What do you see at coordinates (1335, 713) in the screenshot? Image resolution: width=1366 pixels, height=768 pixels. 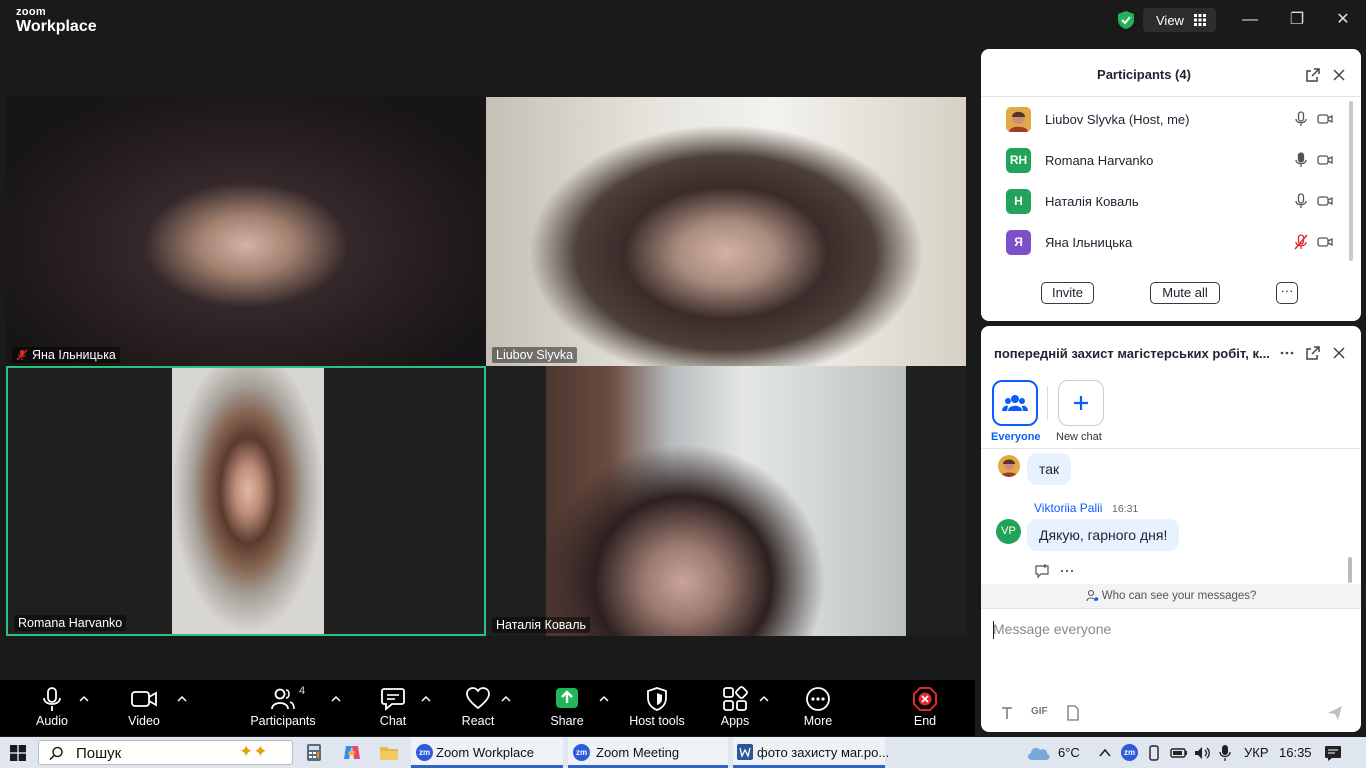 I see `send-icon` at bounding box center [1335, 713].